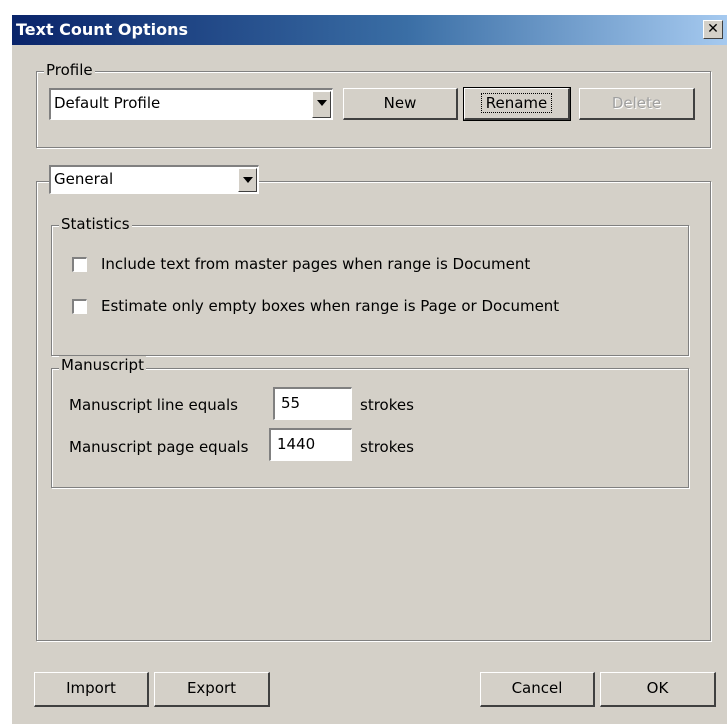 Image resolution: width=727 pixels, height=724 pixels. What do you see at coordinates (79, 306) in the screenshot?
I see `estimate-empty-boxes-checkbox` at bounding box center [79, 306].